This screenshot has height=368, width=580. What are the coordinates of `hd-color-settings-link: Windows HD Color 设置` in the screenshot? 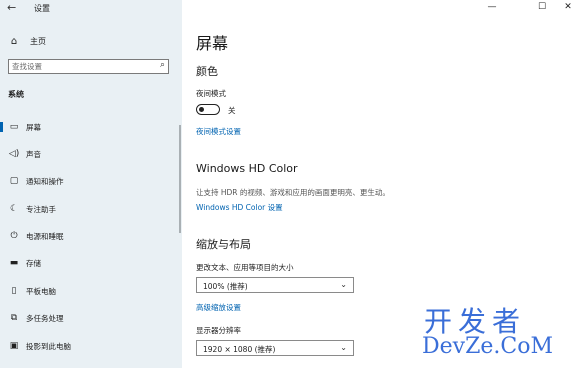 It's located at (239, 207).